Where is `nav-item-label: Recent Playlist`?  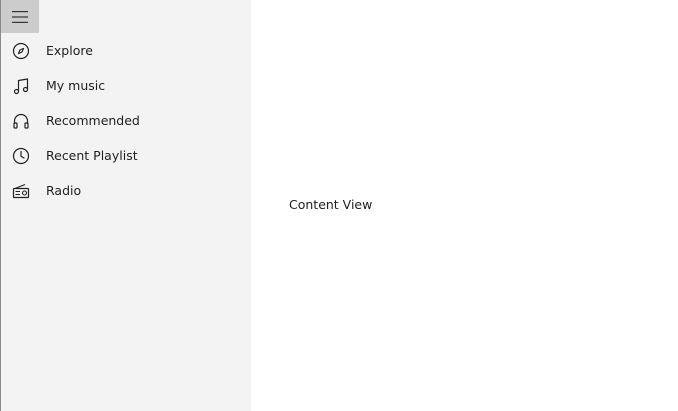 nav-item-label: Recent Playlist is located at coordinates (92, 155).